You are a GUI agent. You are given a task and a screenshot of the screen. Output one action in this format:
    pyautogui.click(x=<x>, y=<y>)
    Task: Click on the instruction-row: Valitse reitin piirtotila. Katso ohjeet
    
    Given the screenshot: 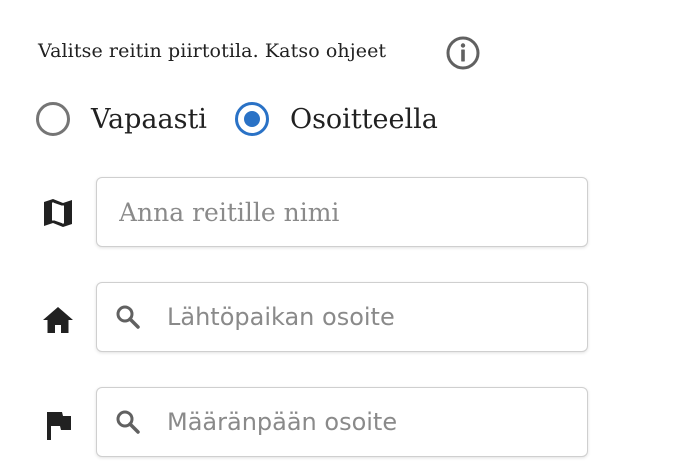 What is the action you would take?
    pyautogui.click(x=212, y=51)
    